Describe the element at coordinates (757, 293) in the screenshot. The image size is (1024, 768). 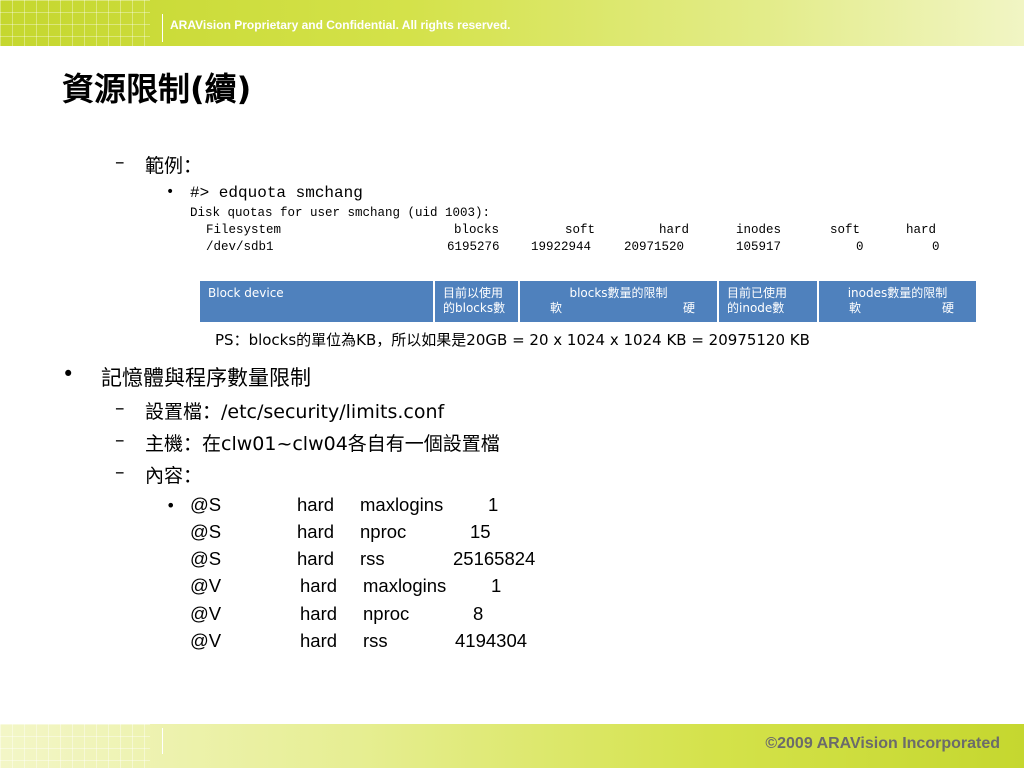
I see `used-inodes-line1: 目前已使用` at that location.